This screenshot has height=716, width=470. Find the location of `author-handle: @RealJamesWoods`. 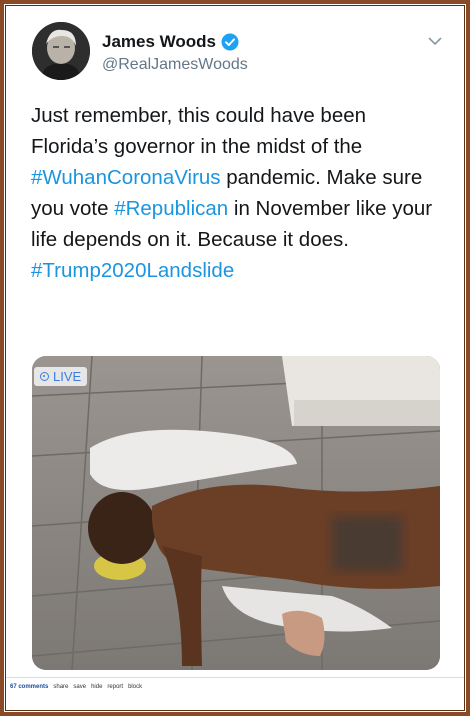

author-handle: @RealJamesWoods is located at coordinates (175, 65).